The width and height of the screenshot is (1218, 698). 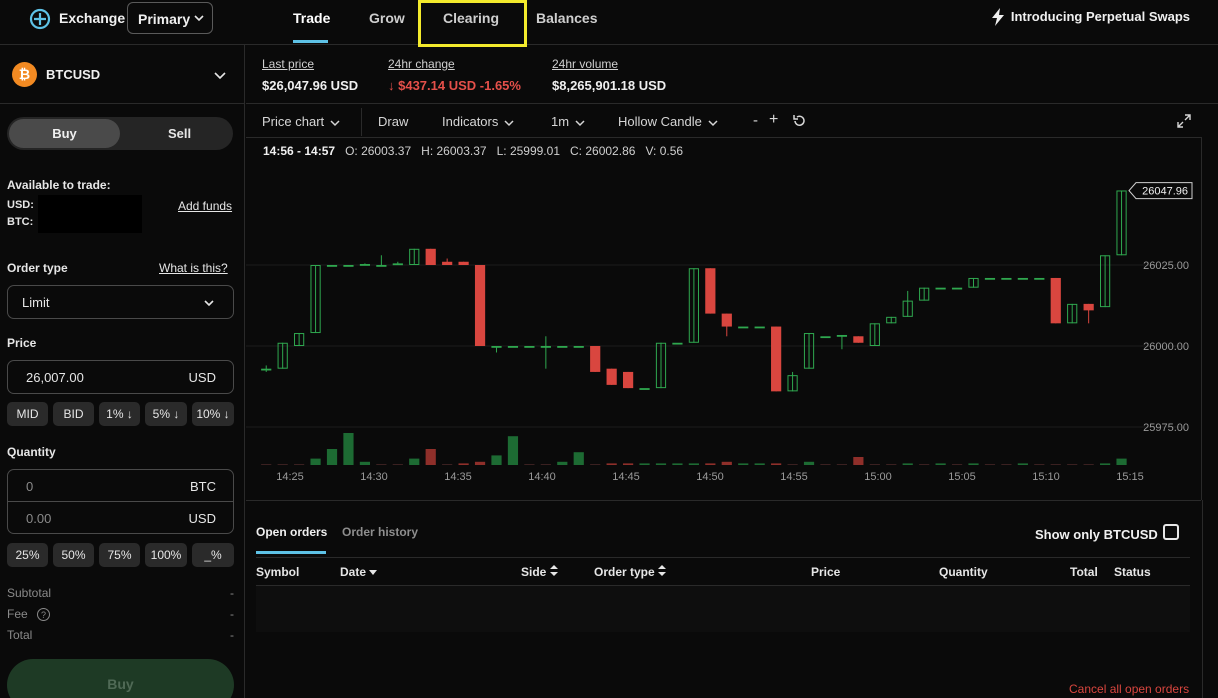 What do you see at coordinates (421, 64) in the screenshot?
I see `change-label: 24hr change` at bounding box center [421, 64].